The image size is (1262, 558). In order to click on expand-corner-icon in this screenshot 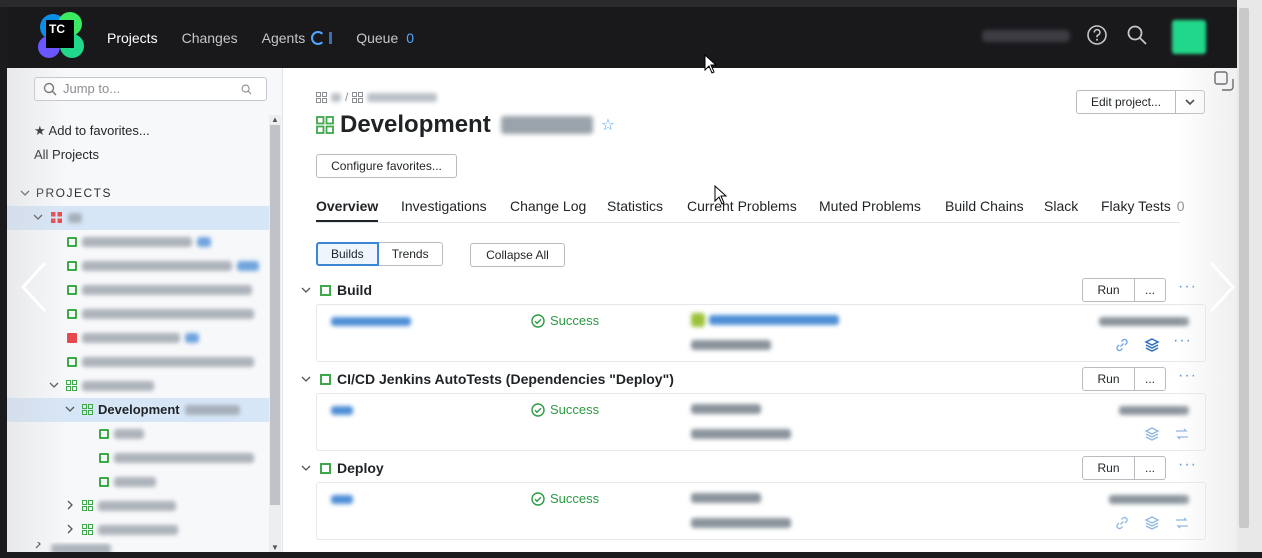, I will do `click(1224, 81)`.